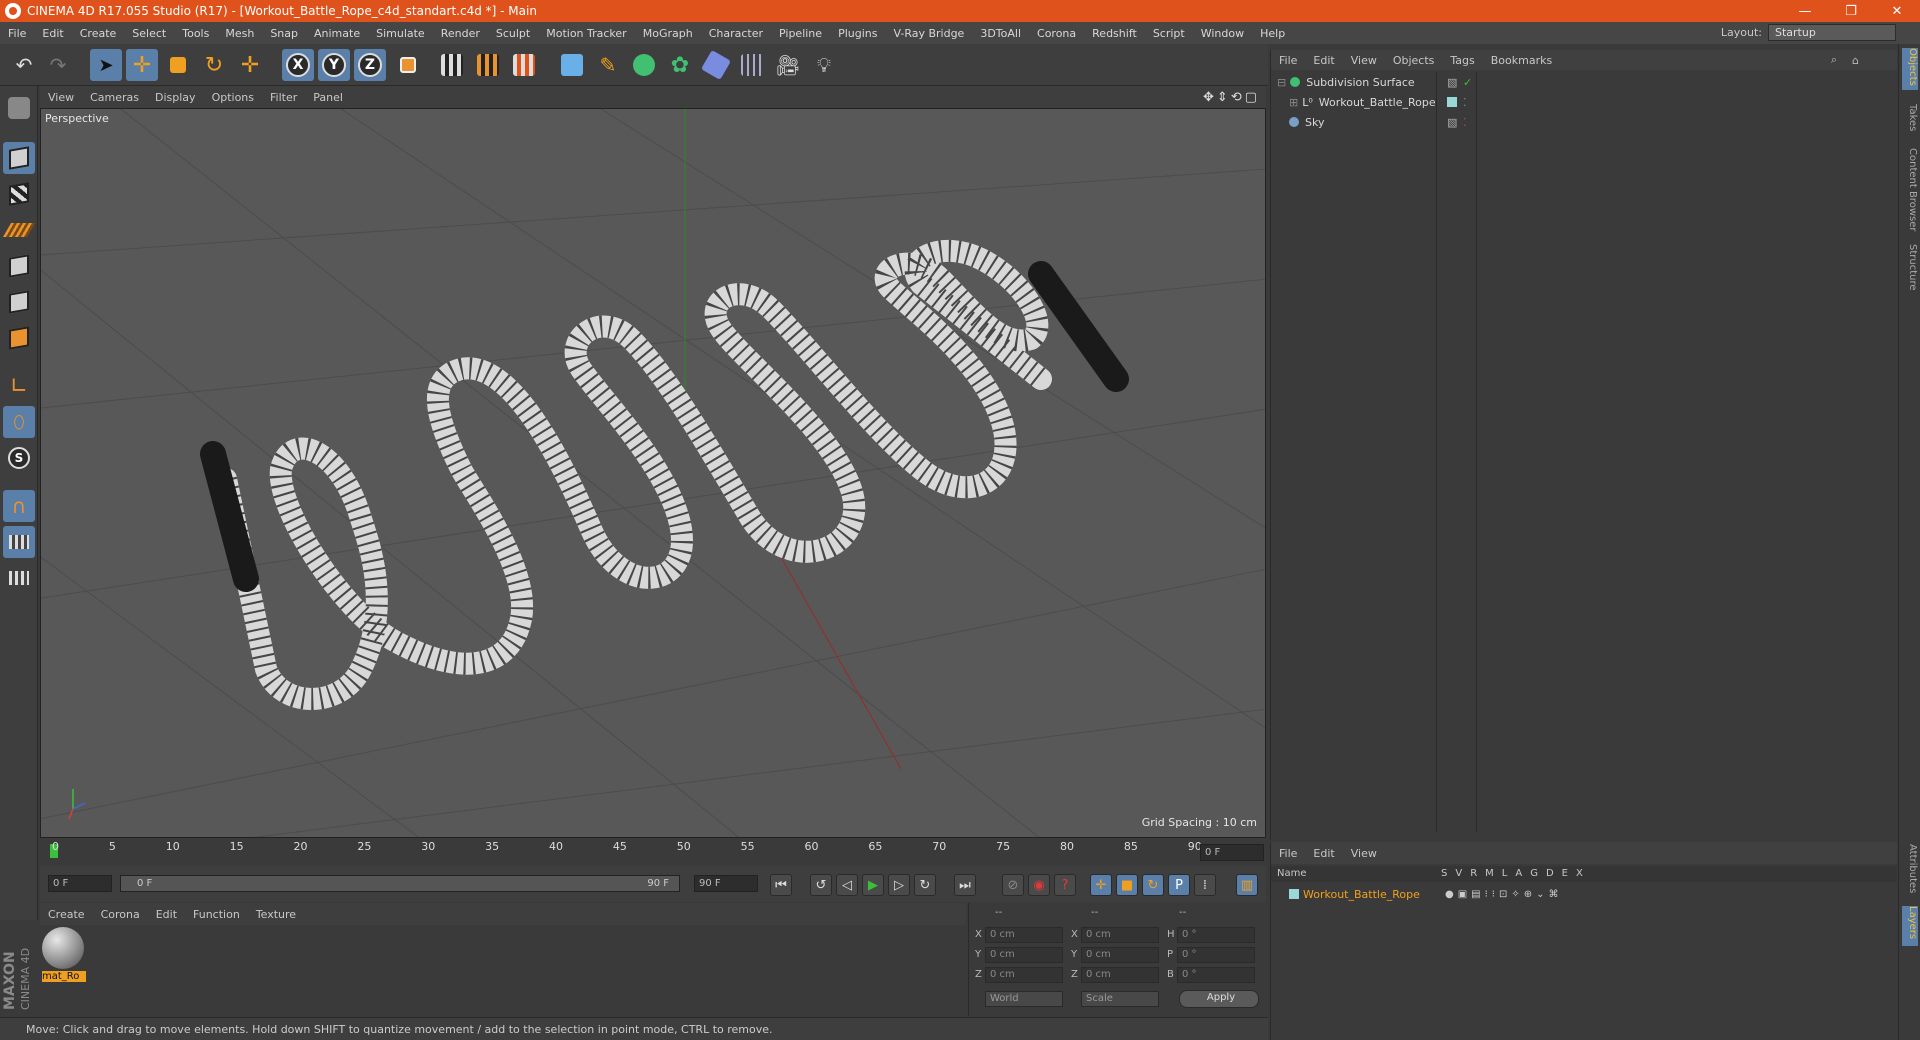  Describe the element at coordinates (52, 33) in the screenshot. I see `menu-edit: Edit` at that location.